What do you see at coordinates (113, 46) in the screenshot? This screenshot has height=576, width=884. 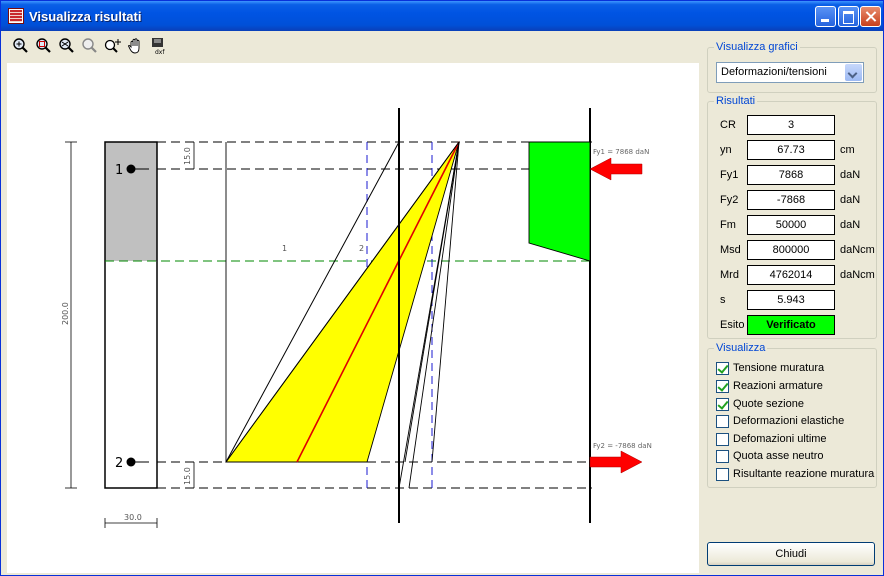 I see `zoom-realtime-icon` at bounding box center [113, 46].